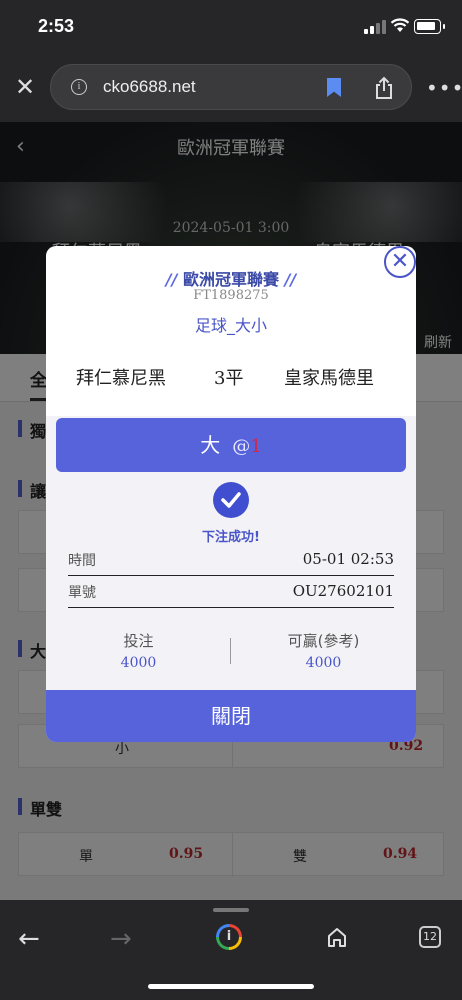 This screenshot has width=462, height=1000. I want to click on home-icon, so click(337, 937).